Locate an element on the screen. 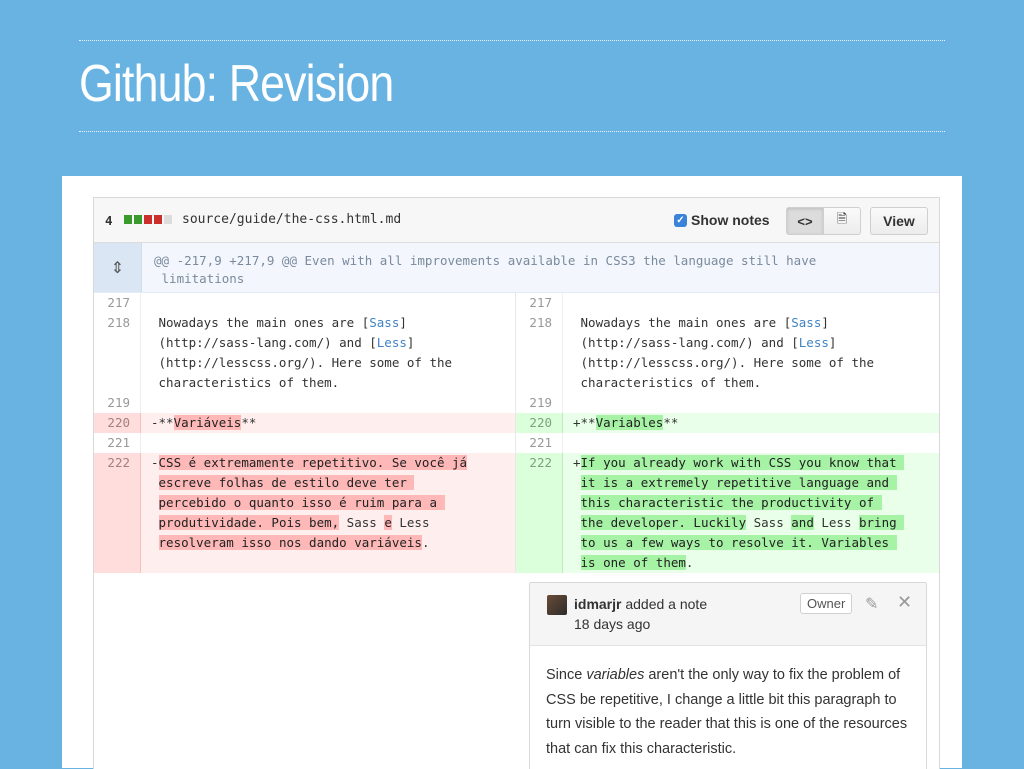  file-path: source/guide/the-css.html.md is located at coordinates (291, 219).